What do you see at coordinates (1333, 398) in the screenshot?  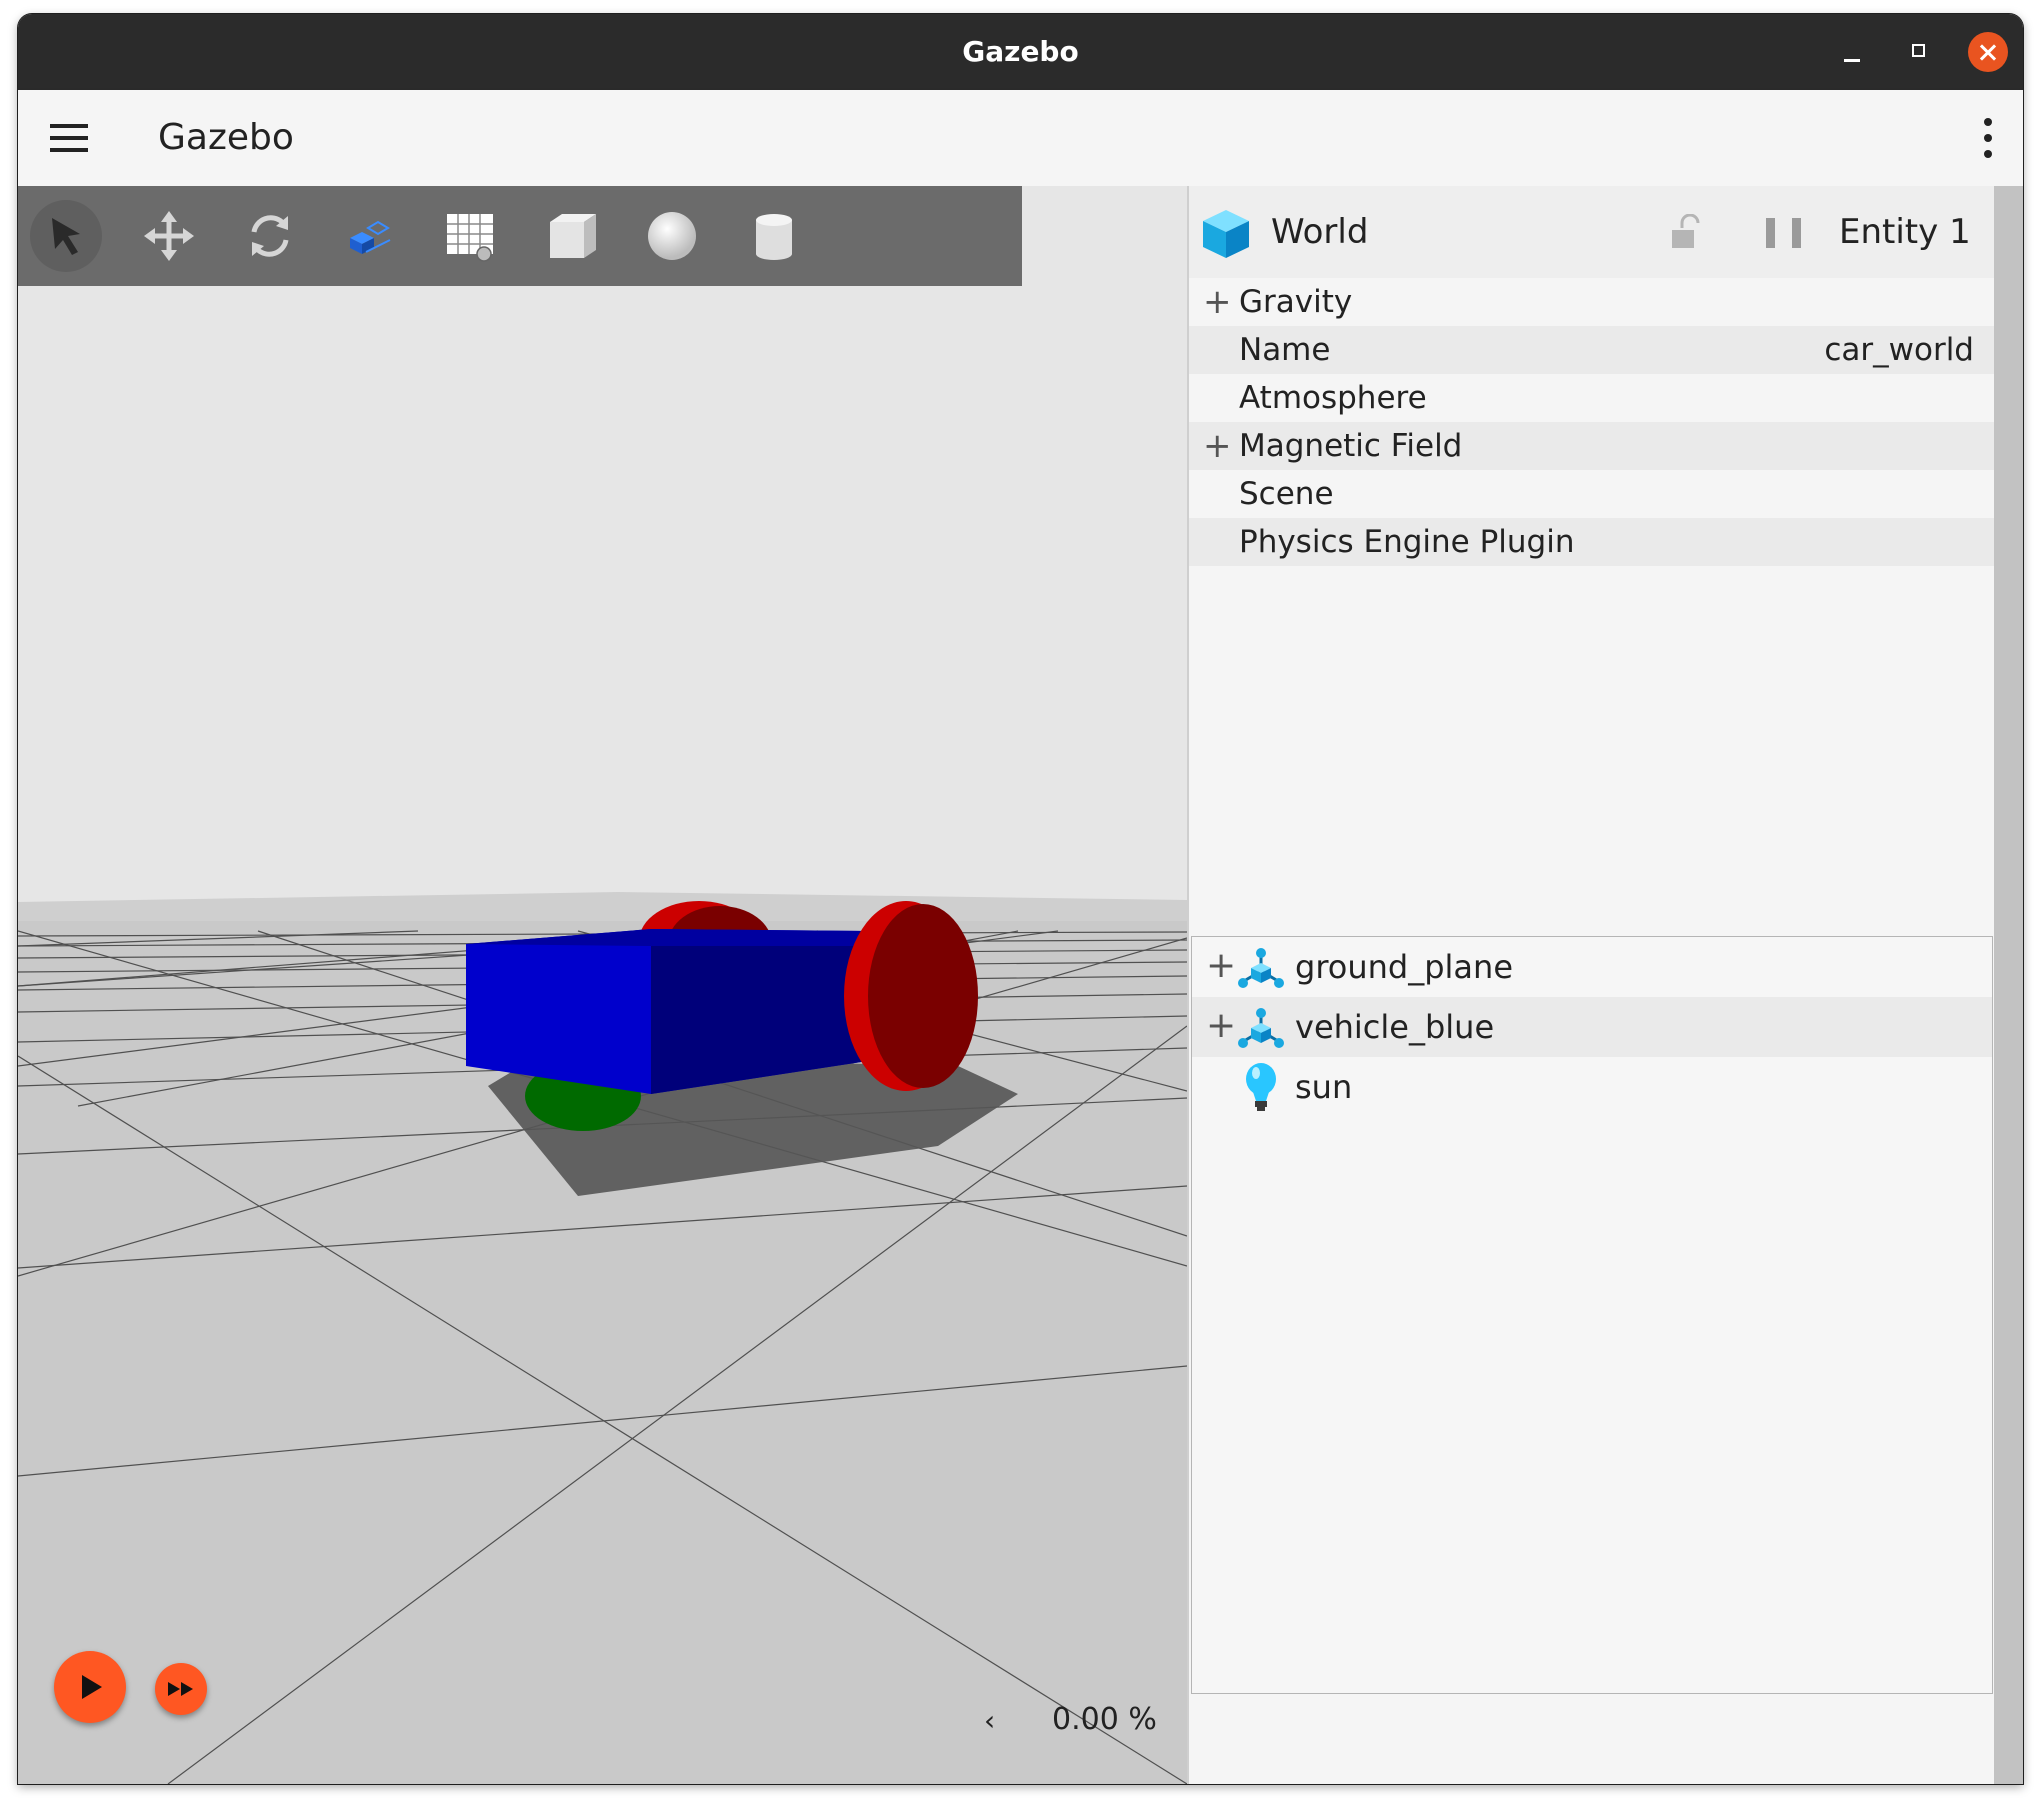 I see `property-label: Atmosphere` at bounding box center [1333, 398].